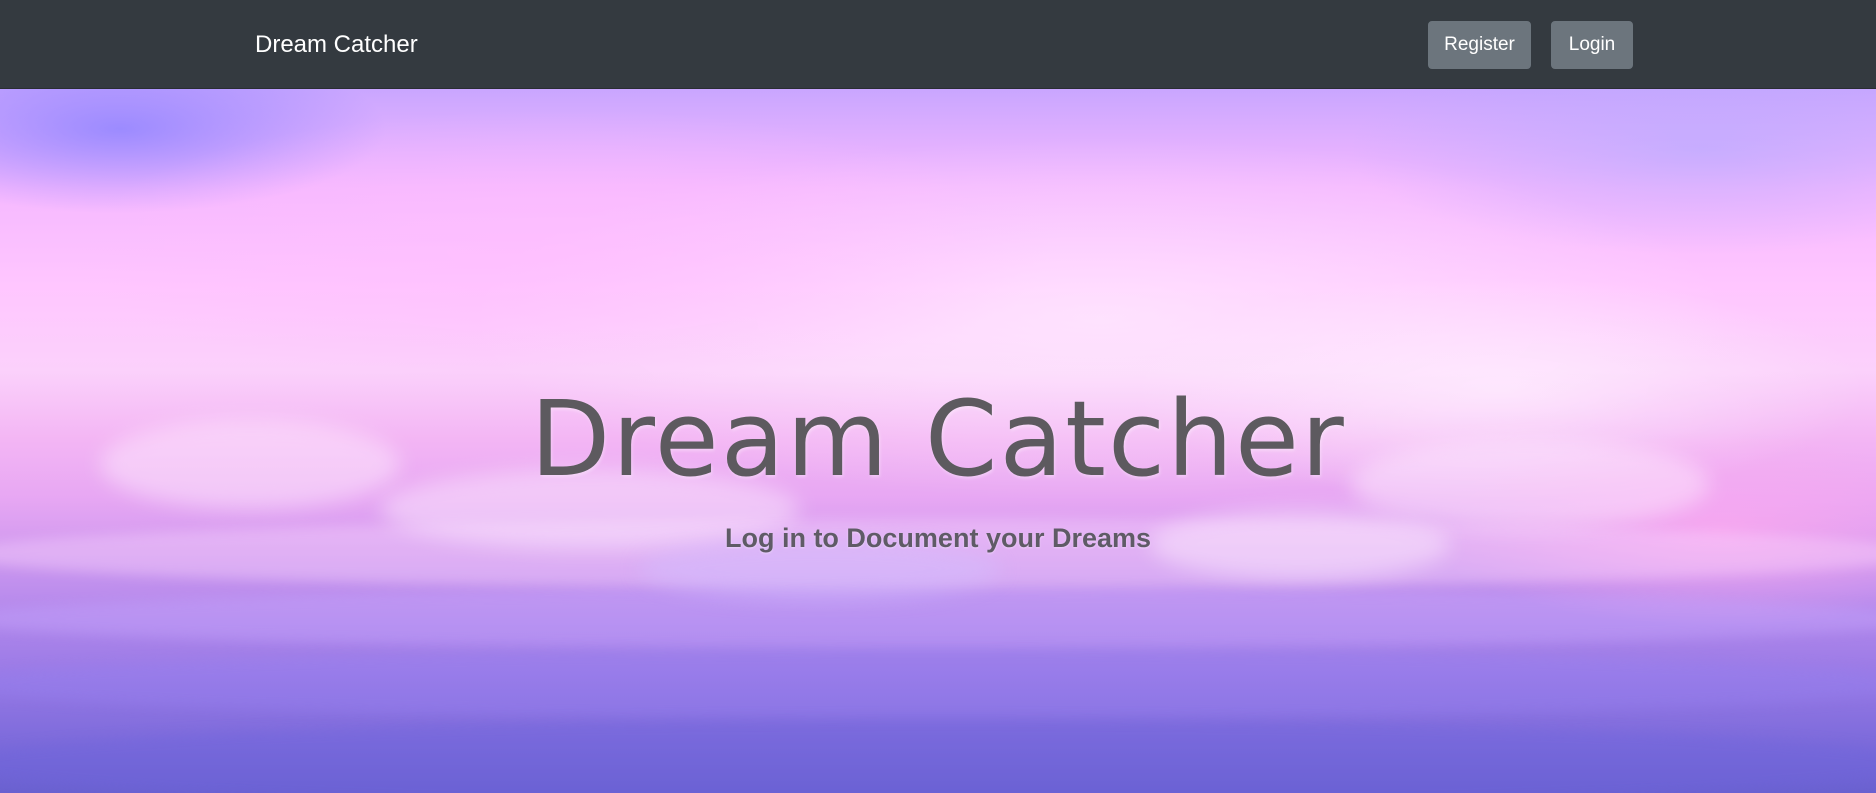 This screenshot has width=1876, height=793. What do you see at coordinates (336, 45) in the screenshot?
I see `navbar-brand: Dream Catcher` at bounding box center [336, 45].